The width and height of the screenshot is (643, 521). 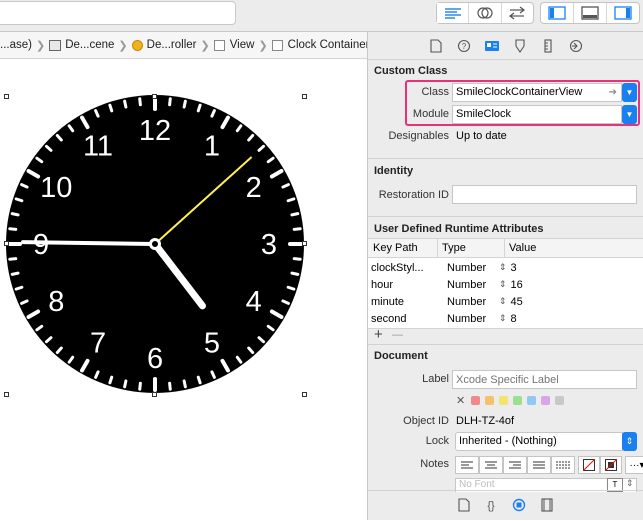 I want to click on tab-file, so click(x=436, y=46).